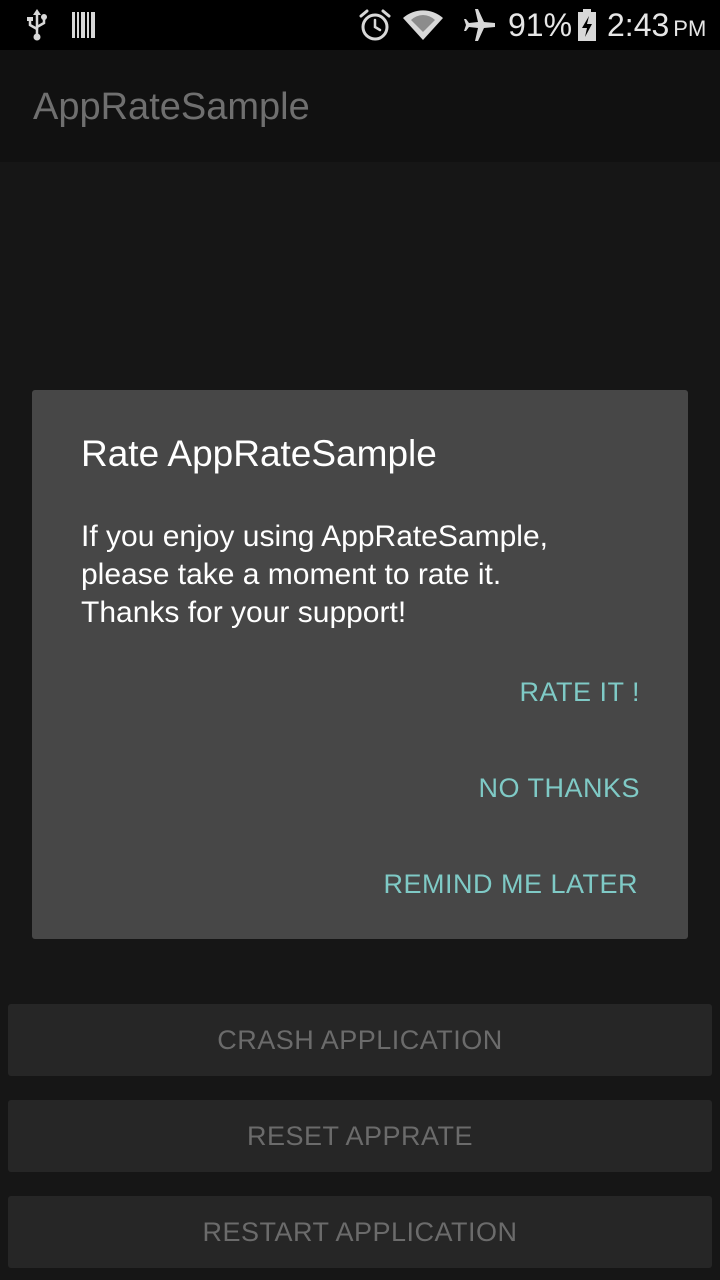  Describe the element at coordinates (480, 25) in the screenshot. I see `airplane-mode-icon` at that location.